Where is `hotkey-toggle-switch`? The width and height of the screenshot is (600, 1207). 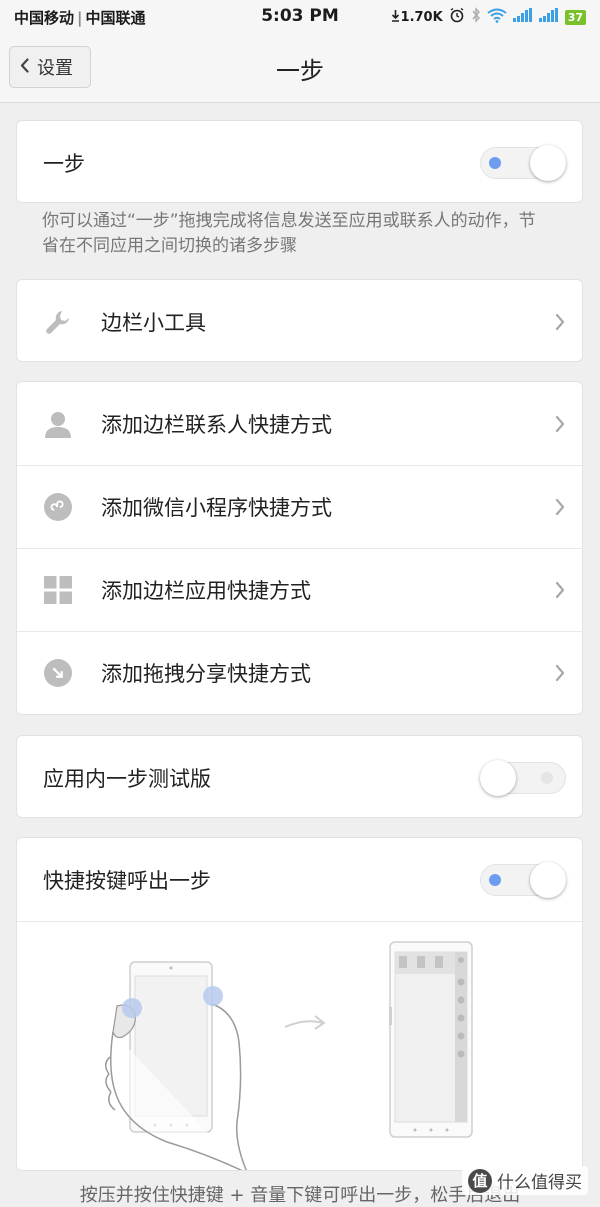
hotkey-toggle-switch is located at coordinates (523, 879).